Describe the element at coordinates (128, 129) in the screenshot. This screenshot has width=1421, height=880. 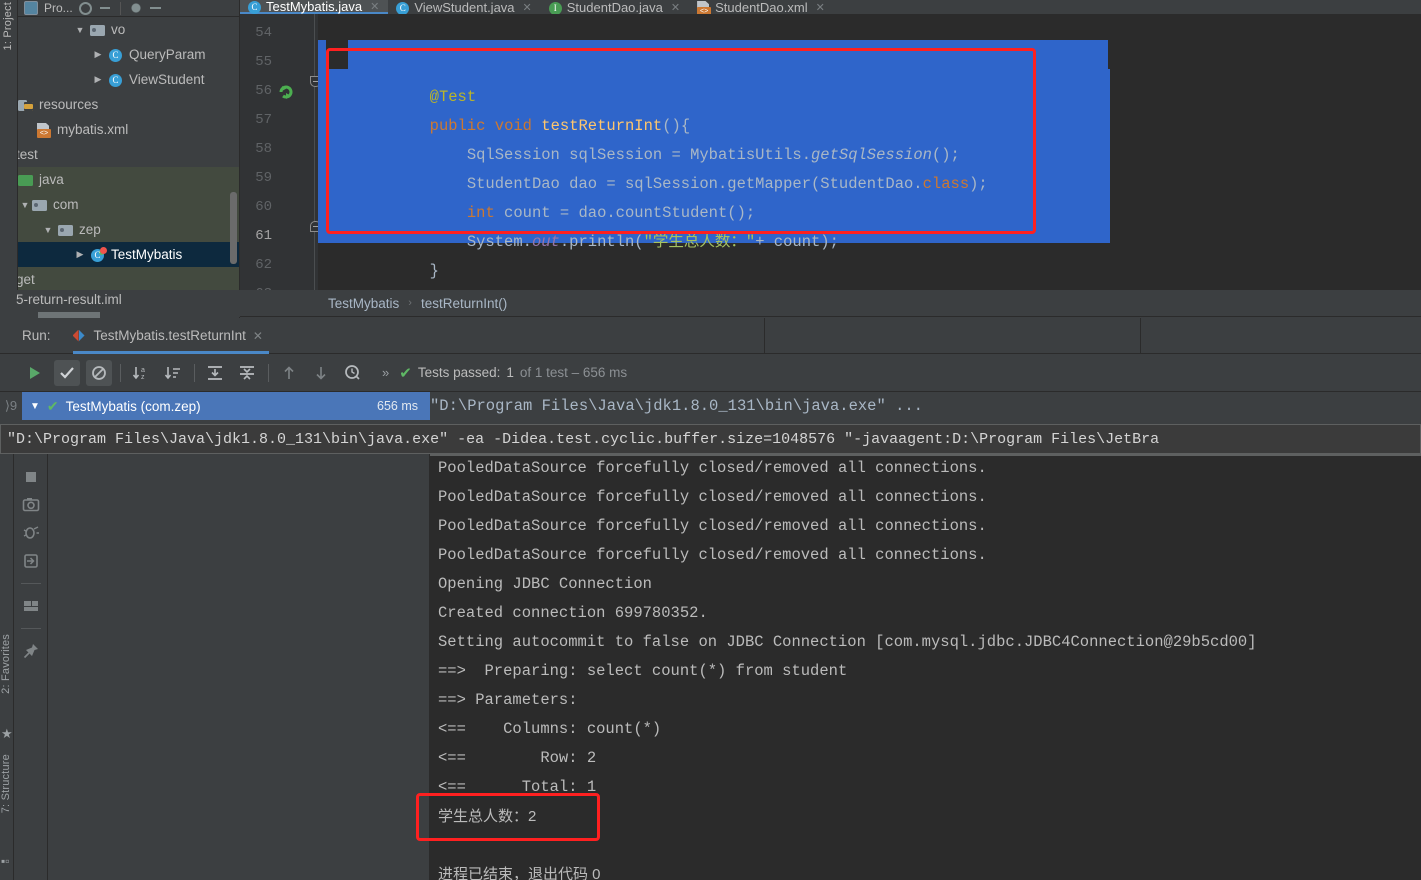
I see `tree-item-mybatis-xml: mybatis.xml` at that location.